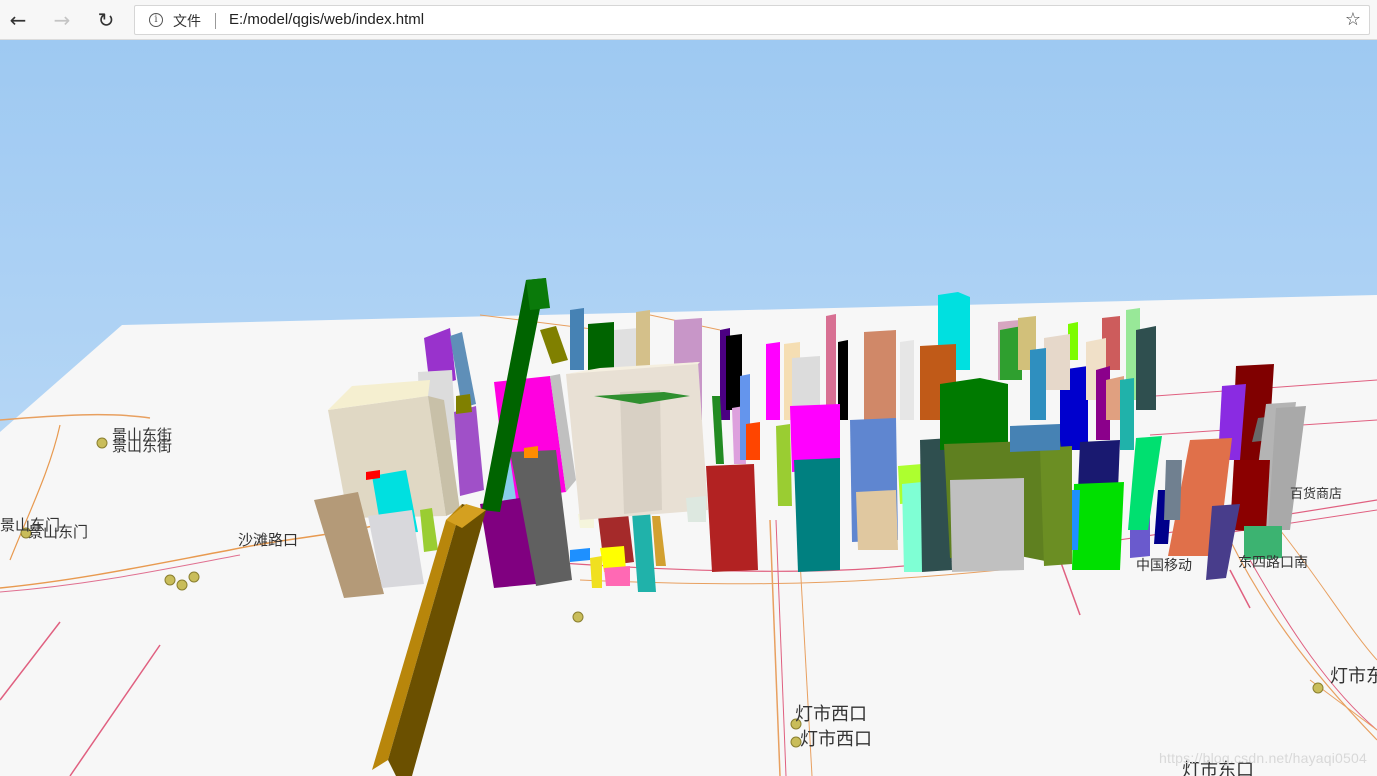  I want to click on file-scheme-label: 文件, so click(187, 22).